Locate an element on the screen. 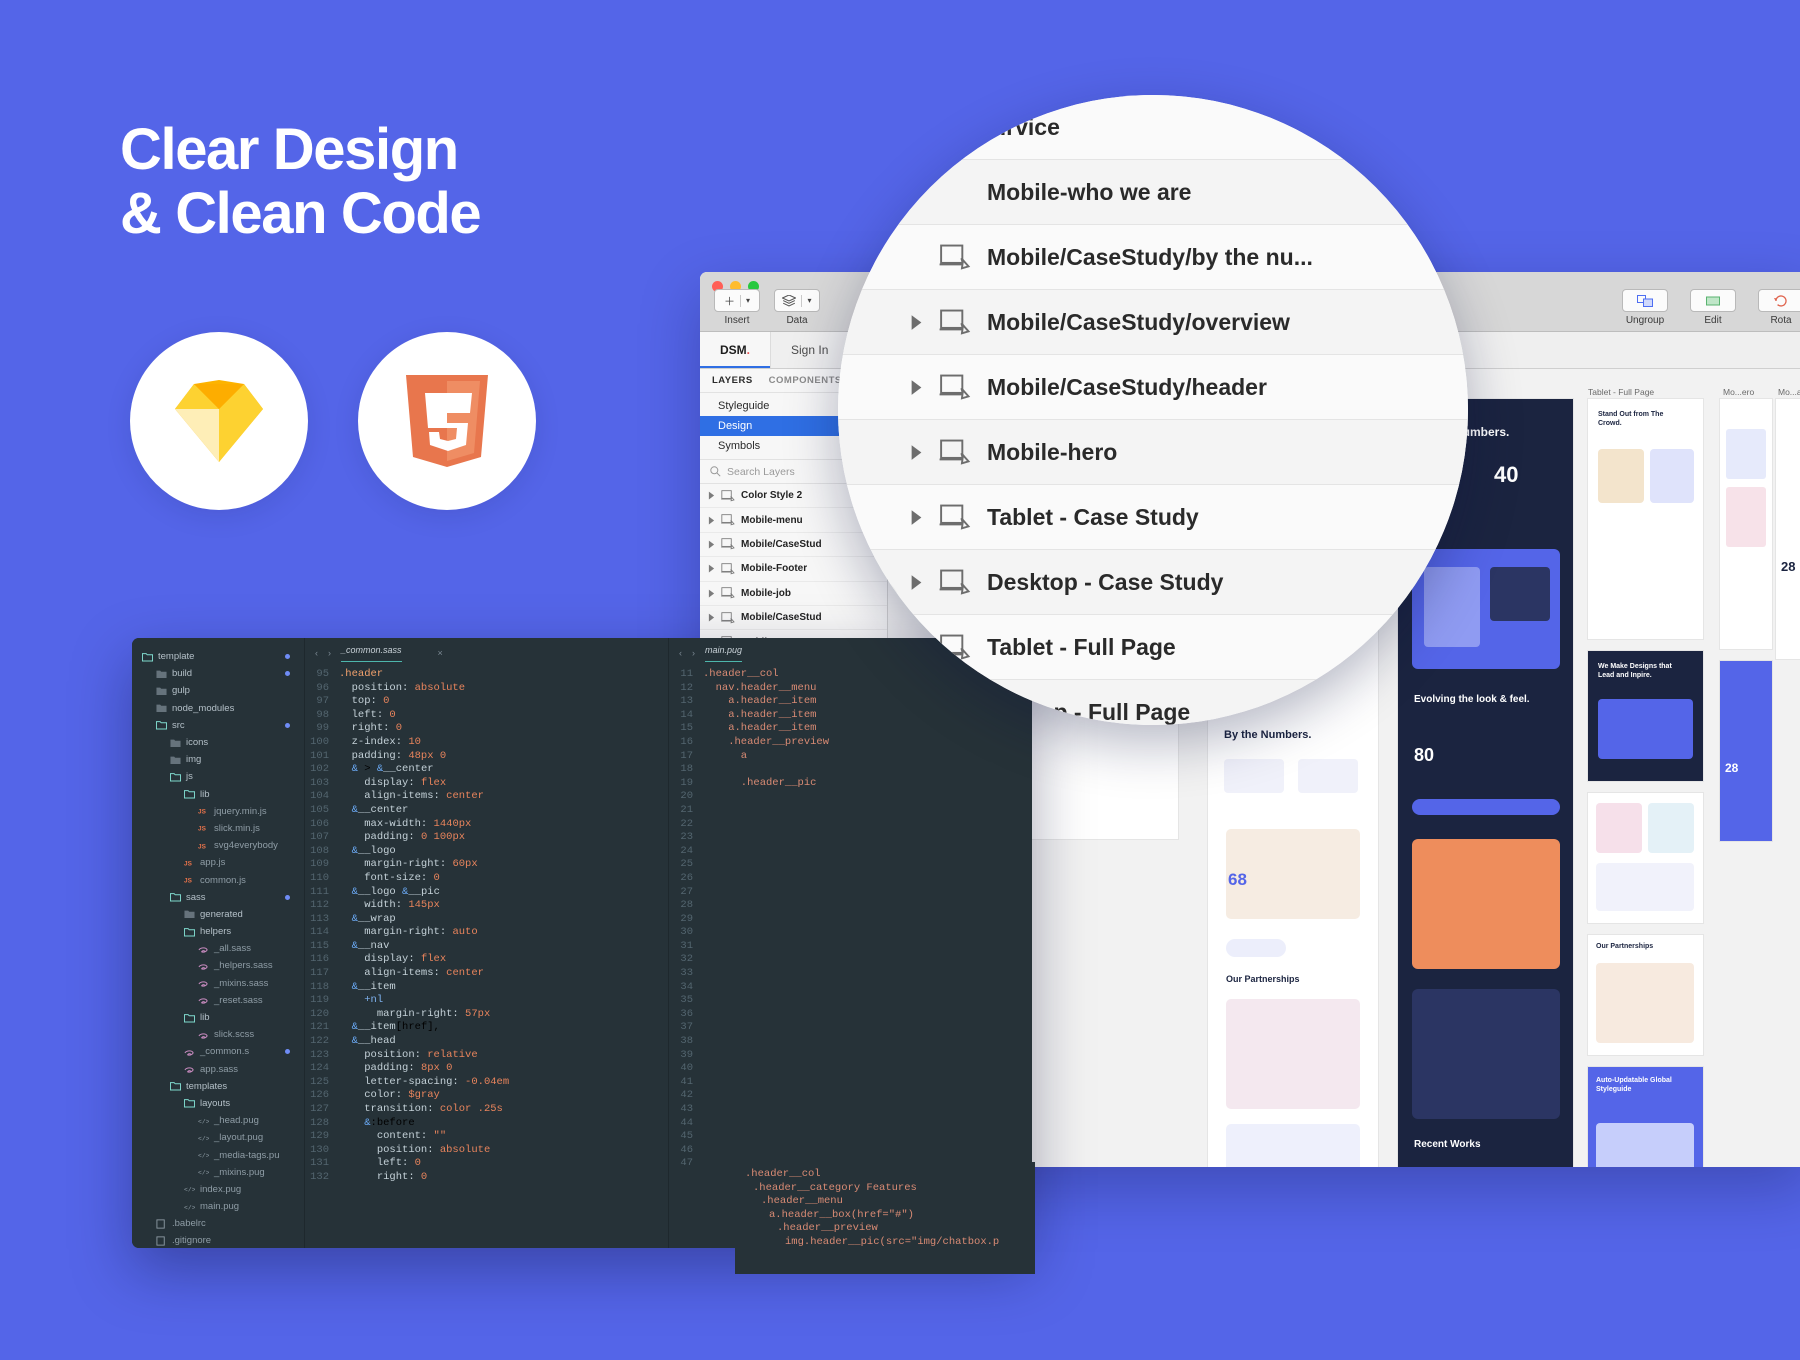  file-tree-item: slick.scss is located at coordinates (218, 1034).